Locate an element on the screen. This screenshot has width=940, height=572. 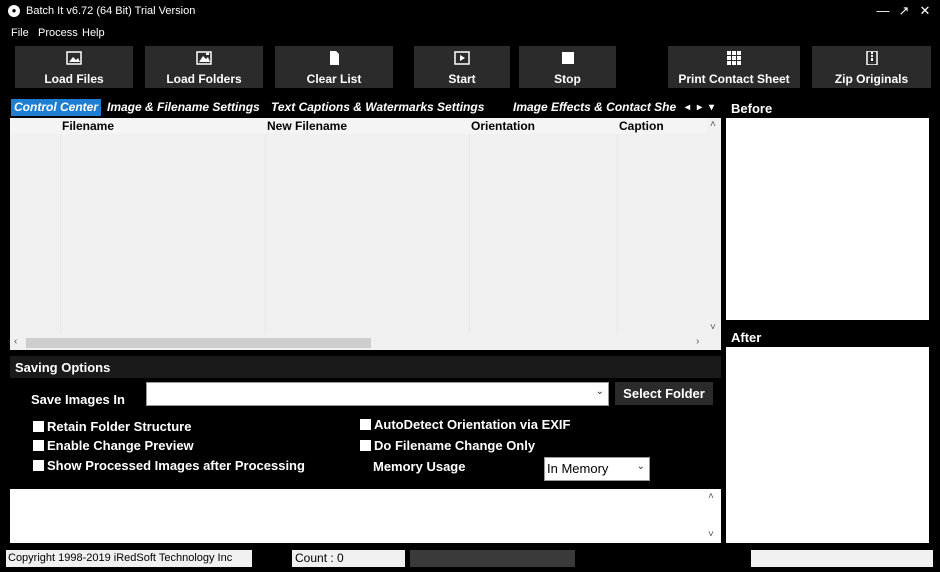
scroll-left-icon: ‹ is located at coordinates (15, 341).